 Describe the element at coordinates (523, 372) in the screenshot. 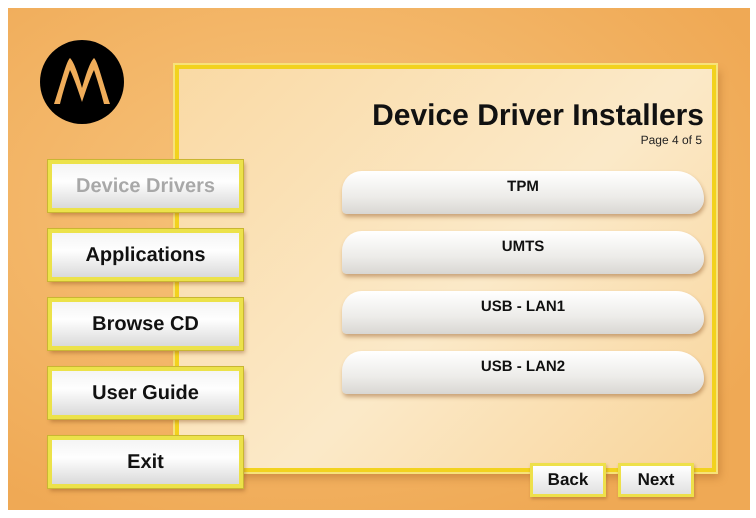

I see `installer-button: USB - LAN2` at that location.